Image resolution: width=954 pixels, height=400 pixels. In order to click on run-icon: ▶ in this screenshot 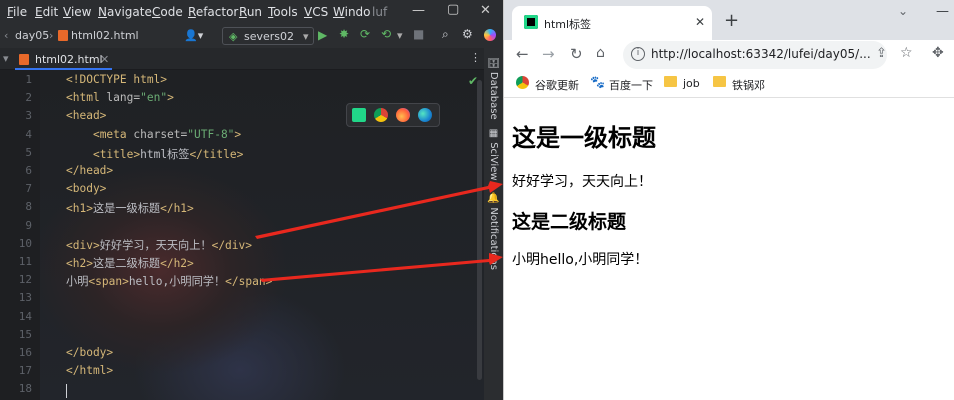, I will do `click(322, 35)`.